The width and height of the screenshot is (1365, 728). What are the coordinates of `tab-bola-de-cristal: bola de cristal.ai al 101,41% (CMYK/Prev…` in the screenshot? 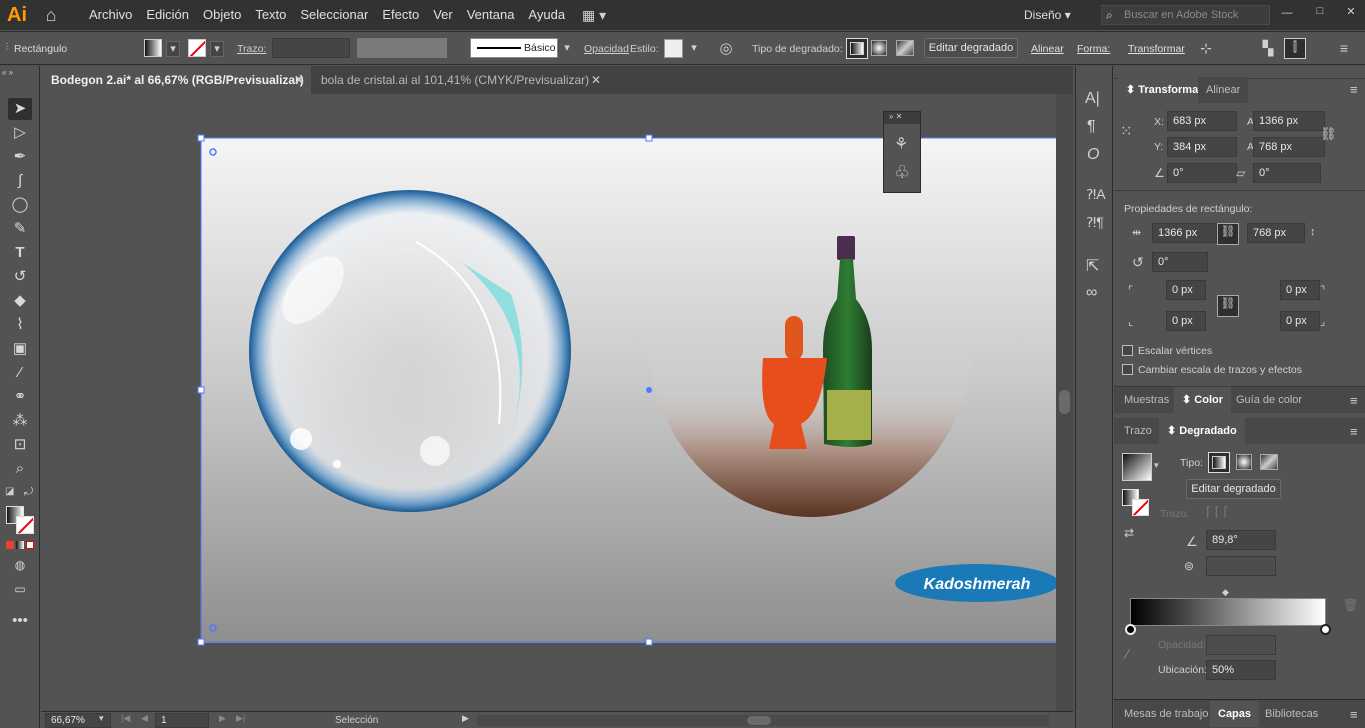 It's located at (458, 80).